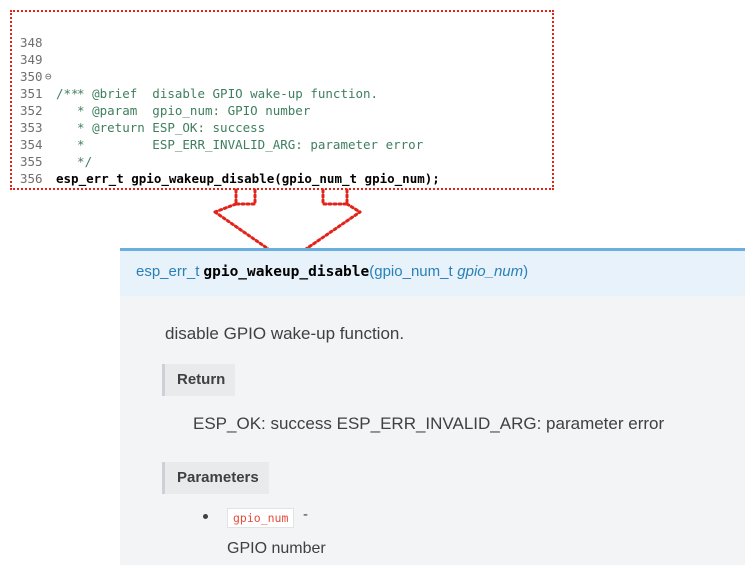 Image resolution: width=745 pixels, height=565 pixels. Describe the element at coordinates (285, 333) in the screenshot. I see `function-brief: disable GPIO wake-up function.` at that location.